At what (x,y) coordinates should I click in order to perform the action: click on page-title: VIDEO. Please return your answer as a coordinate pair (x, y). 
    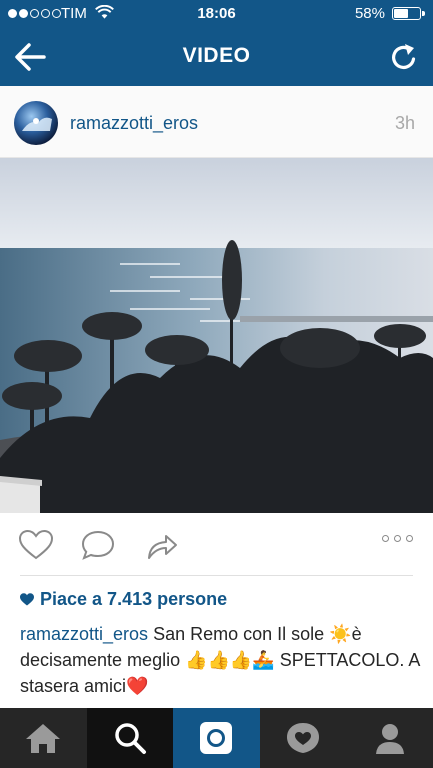
    Looking at the image, I should click on (216, 55).